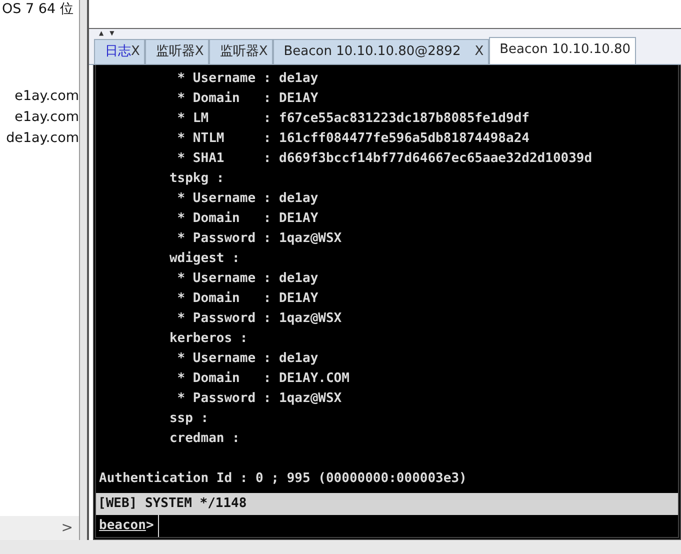  I want to click on host-text: OS 7 64 位, so click(38, 9).